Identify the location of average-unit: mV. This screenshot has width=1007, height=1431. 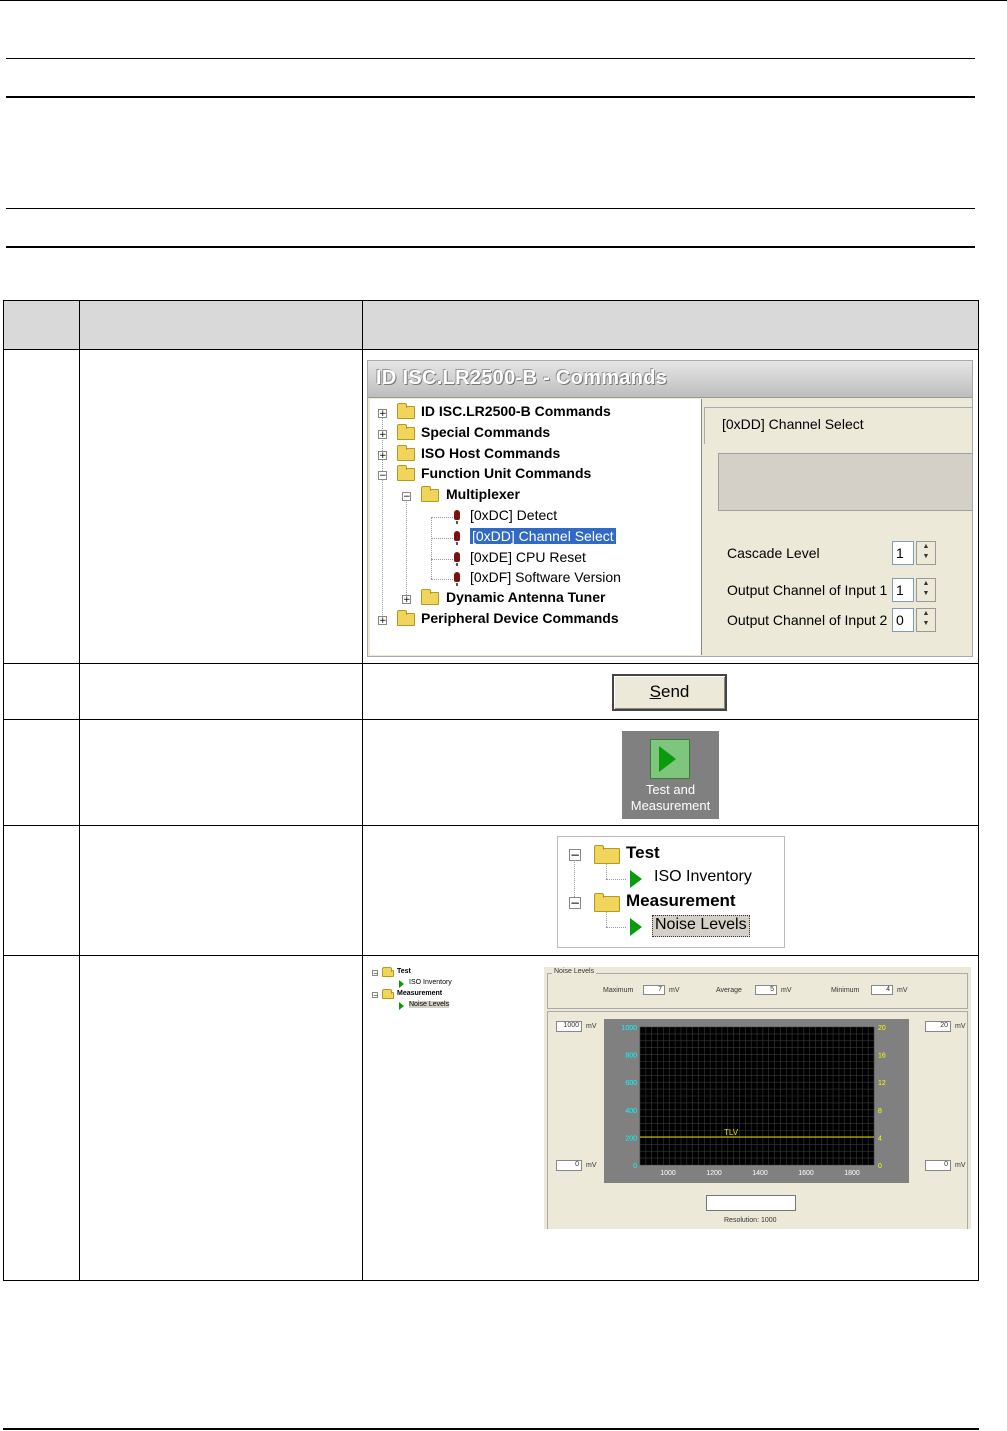
(786, 990).